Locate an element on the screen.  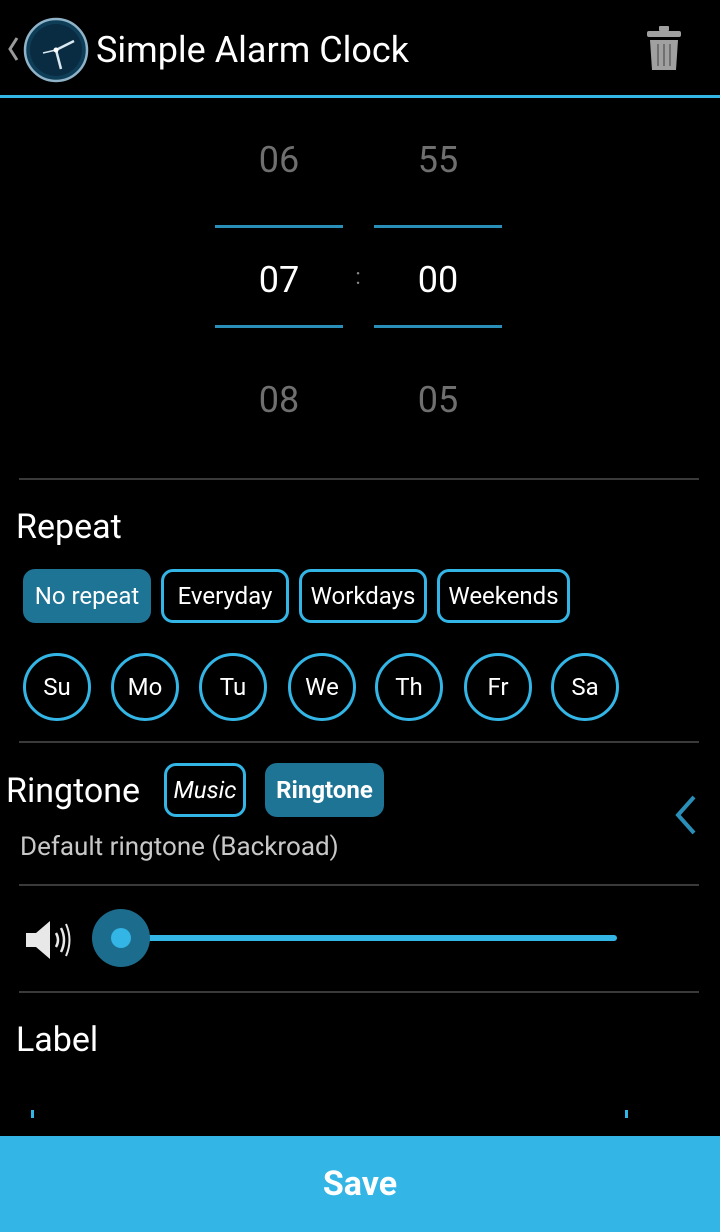
selected-ringtone: Default ringtone (Backroad) is located at coordinates (179, 847).